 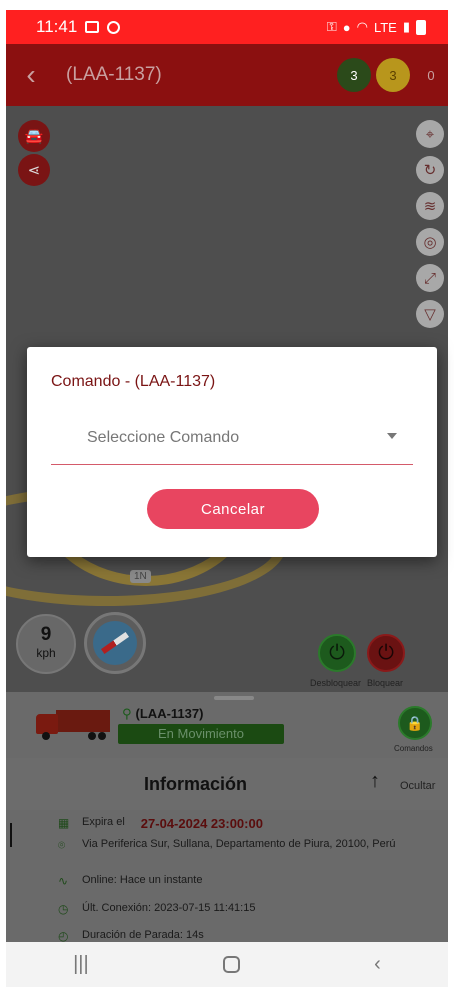 What do you see at coordinates (83, 721) in the screenshot?
I see `truck-trailer` at bounding box center [83, 721].